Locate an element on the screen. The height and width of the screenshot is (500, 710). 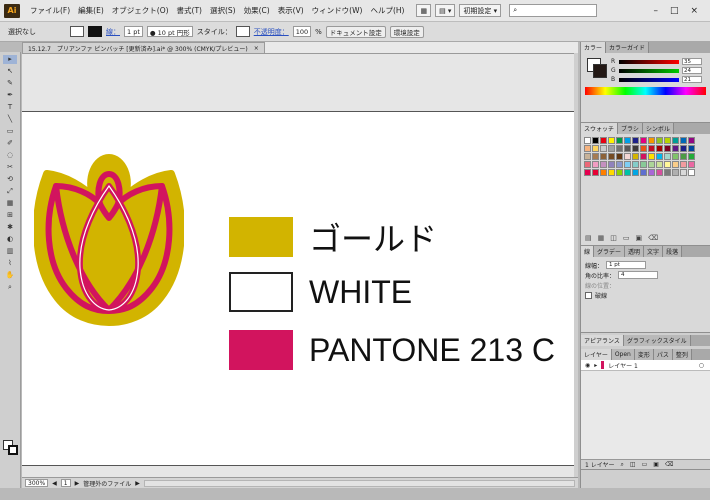
prev-page-icon: ◀ is located at coordinates (54, 483).